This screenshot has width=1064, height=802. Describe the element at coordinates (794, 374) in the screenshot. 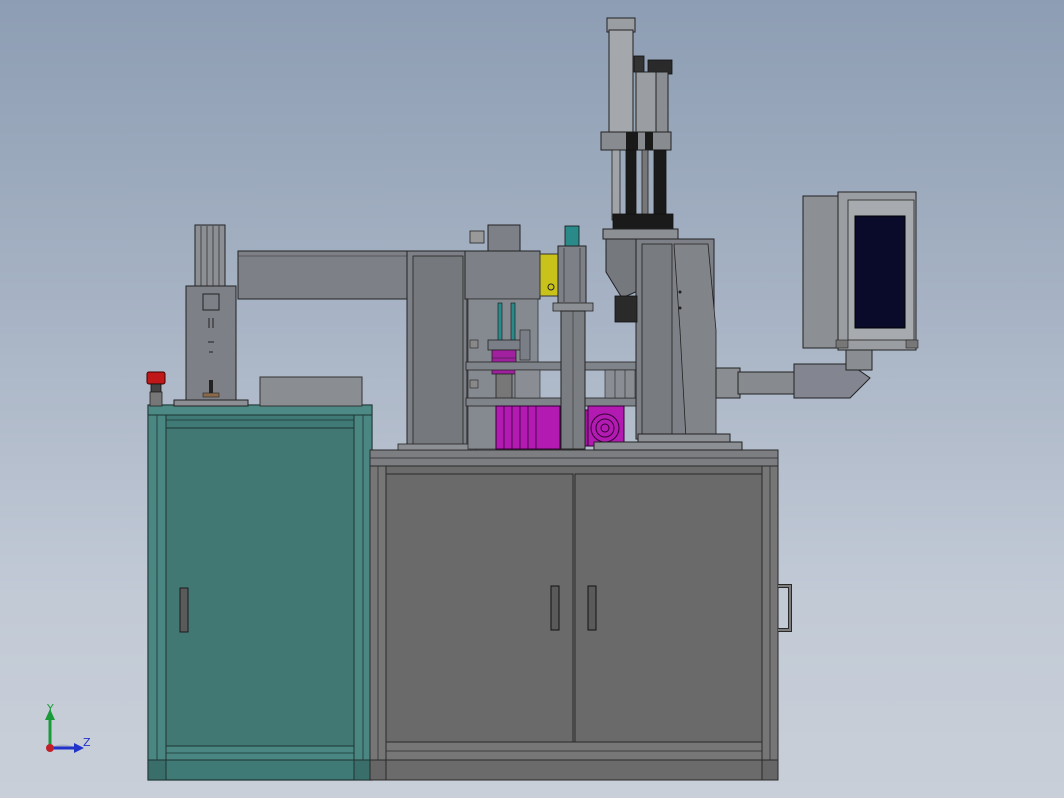

I see `hmi-support-arm` at that location.